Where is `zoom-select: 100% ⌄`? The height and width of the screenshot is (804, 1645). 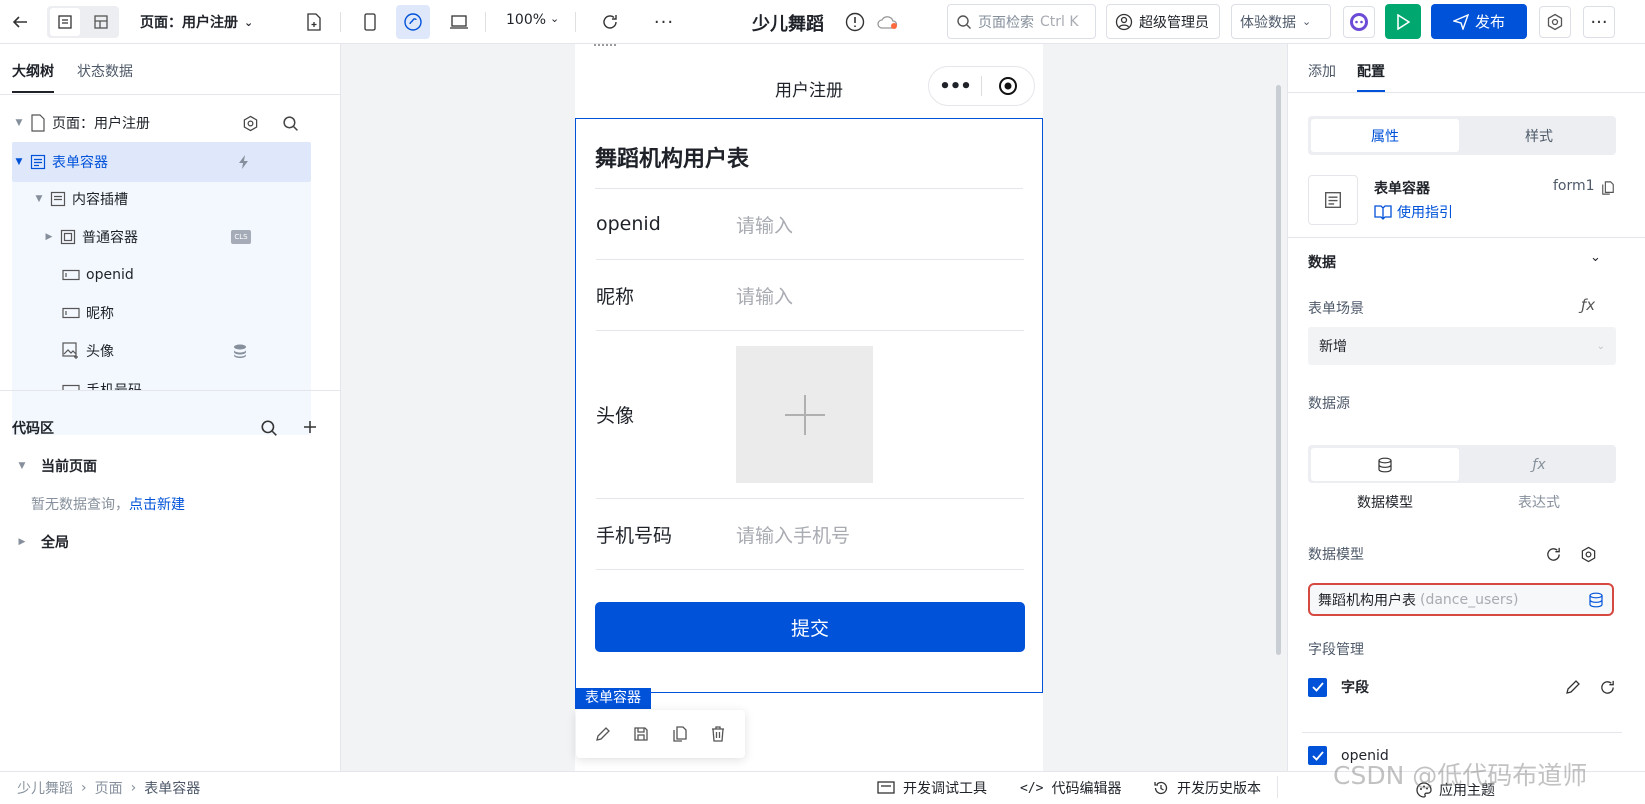
zoom-select: 100% ⌄ is located at coordinates (532, 20).